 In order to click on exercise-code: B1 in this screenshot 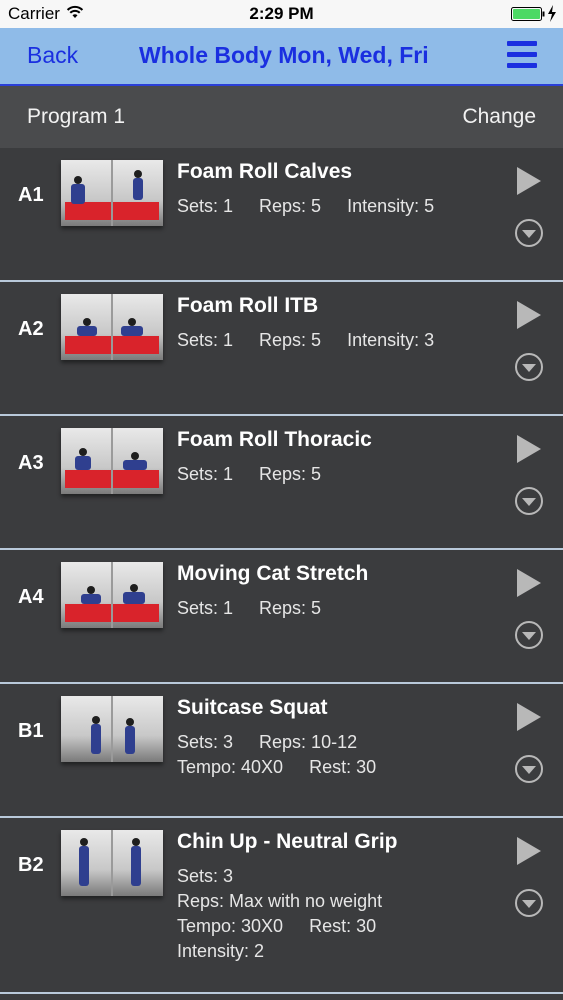, I will do `click(31, 731)`.